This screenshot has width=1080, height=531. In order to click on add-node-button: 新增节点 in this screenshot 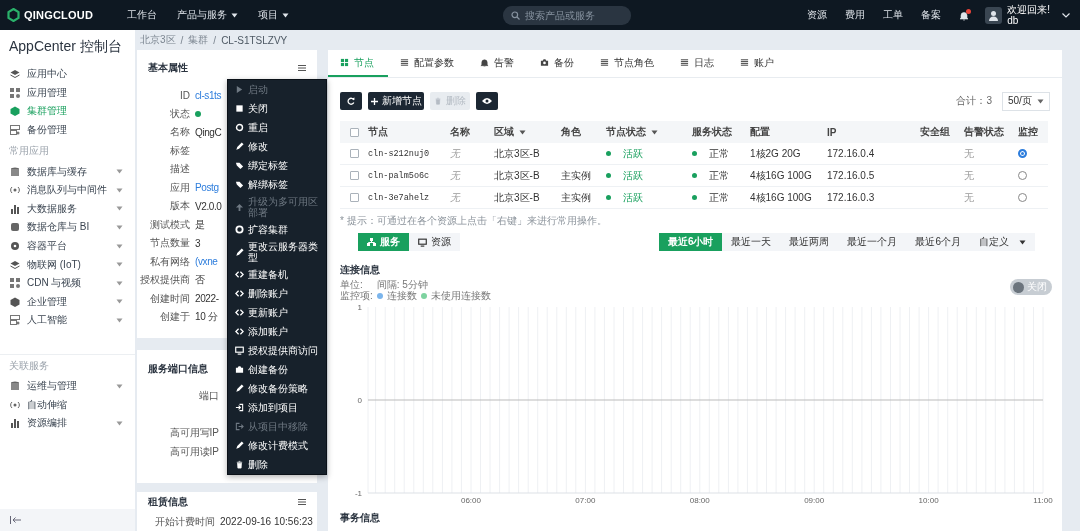, I will do `click(396, 101)`.